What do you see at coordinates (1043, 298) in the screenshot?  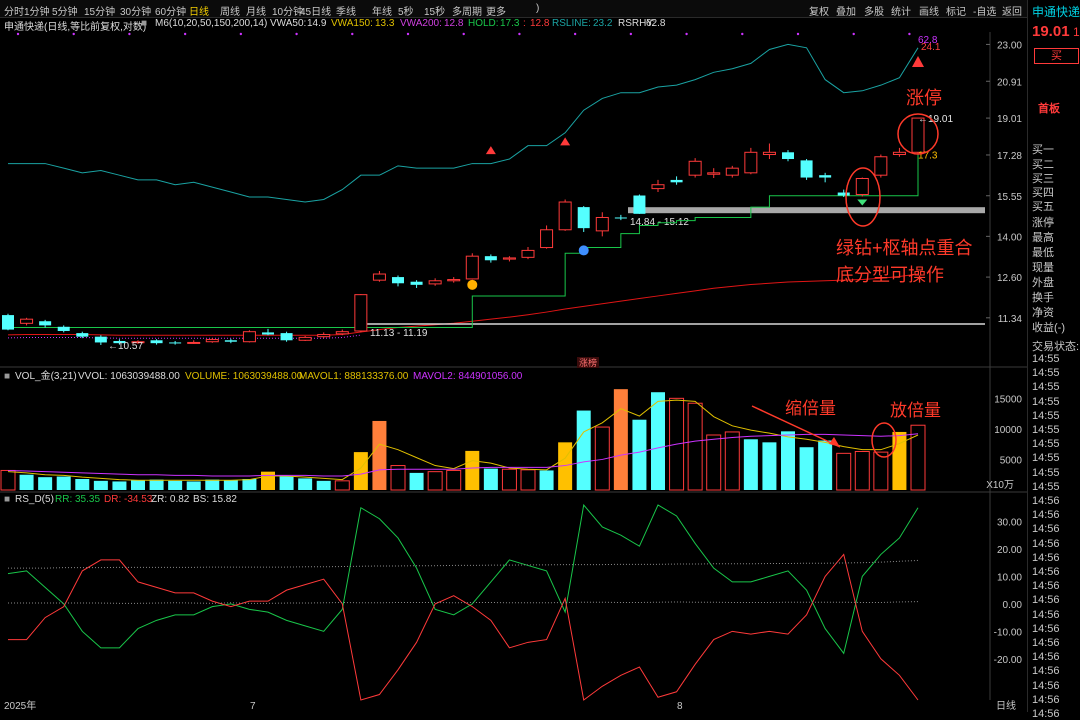 I see `quote-row: 换手` at bounding box center [1043, 298].